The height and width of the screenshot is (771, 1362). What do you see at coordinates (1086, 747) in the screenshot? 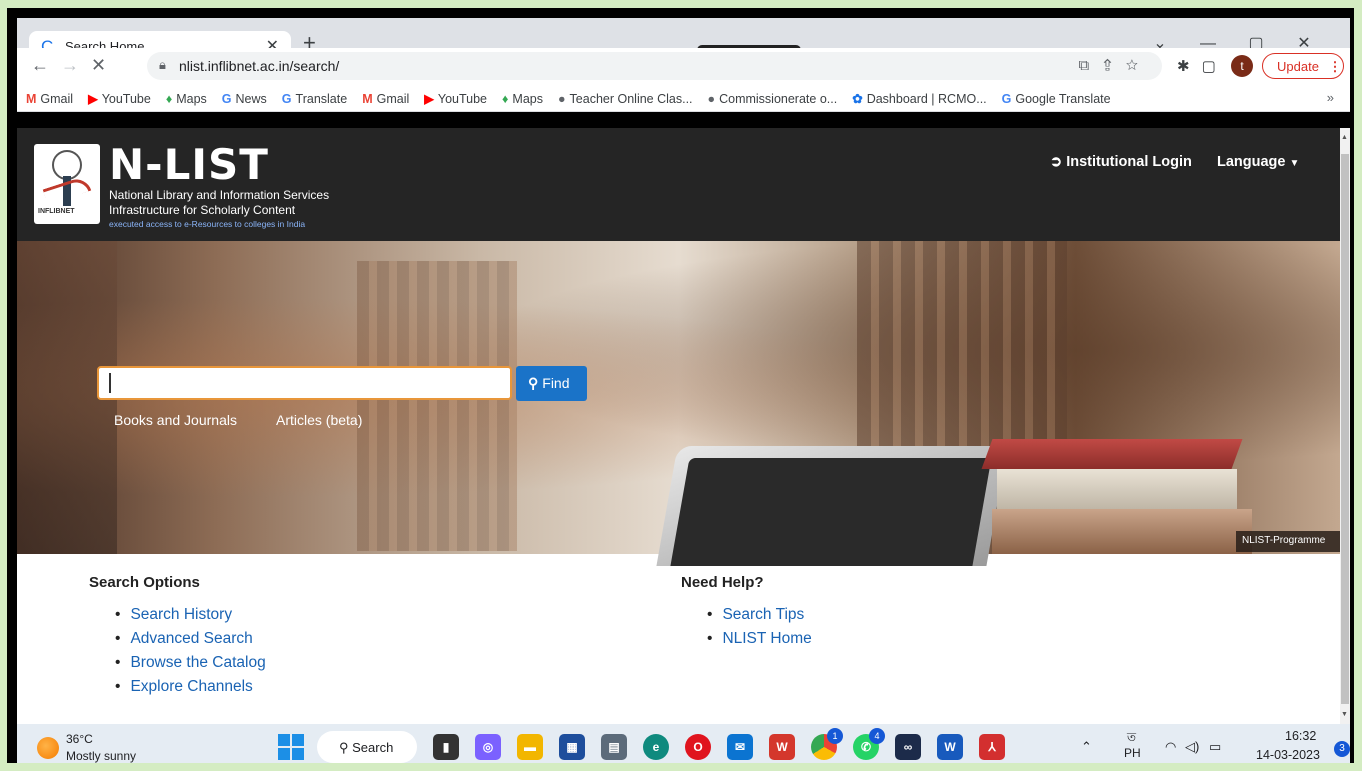
I see `show-hidden-icons: ⌃` at bounding box center [1086, 747].